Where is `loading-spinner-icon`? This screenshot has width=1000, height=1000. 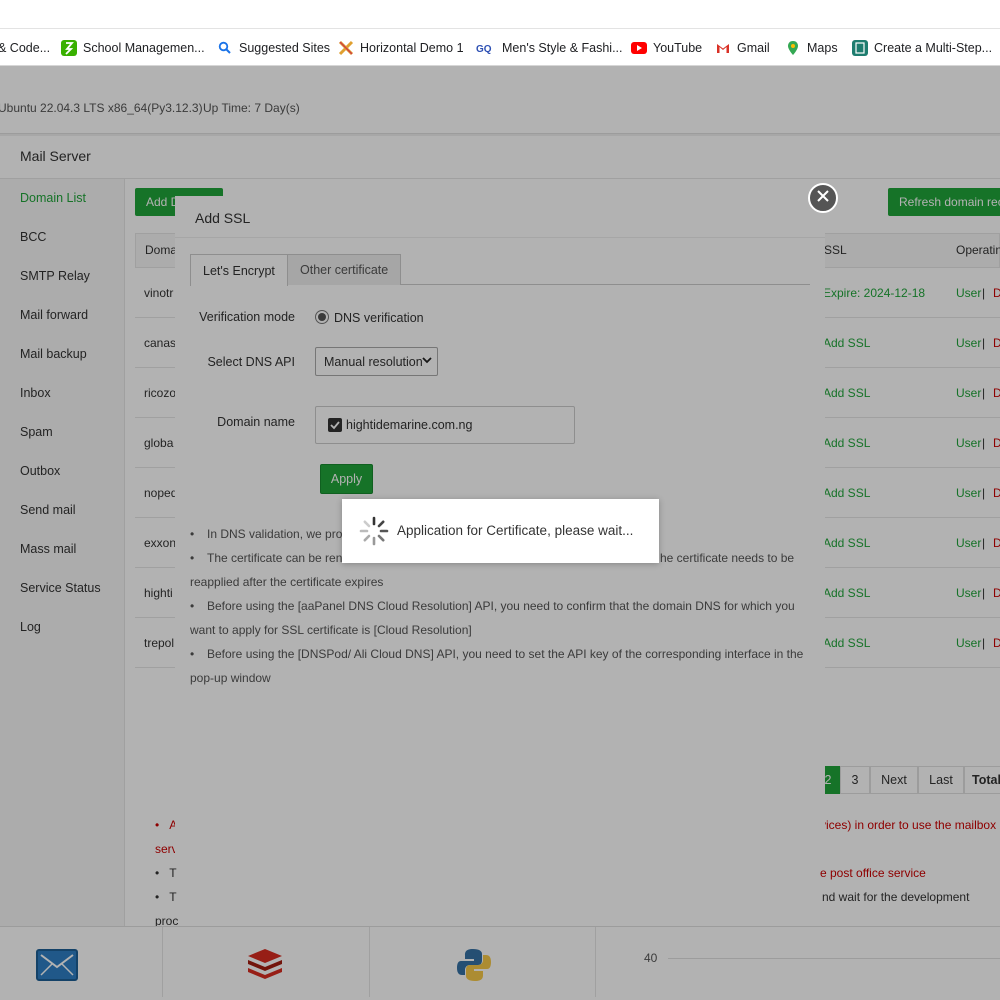
loading-spinner-icon is located at coordinates (374, 531).